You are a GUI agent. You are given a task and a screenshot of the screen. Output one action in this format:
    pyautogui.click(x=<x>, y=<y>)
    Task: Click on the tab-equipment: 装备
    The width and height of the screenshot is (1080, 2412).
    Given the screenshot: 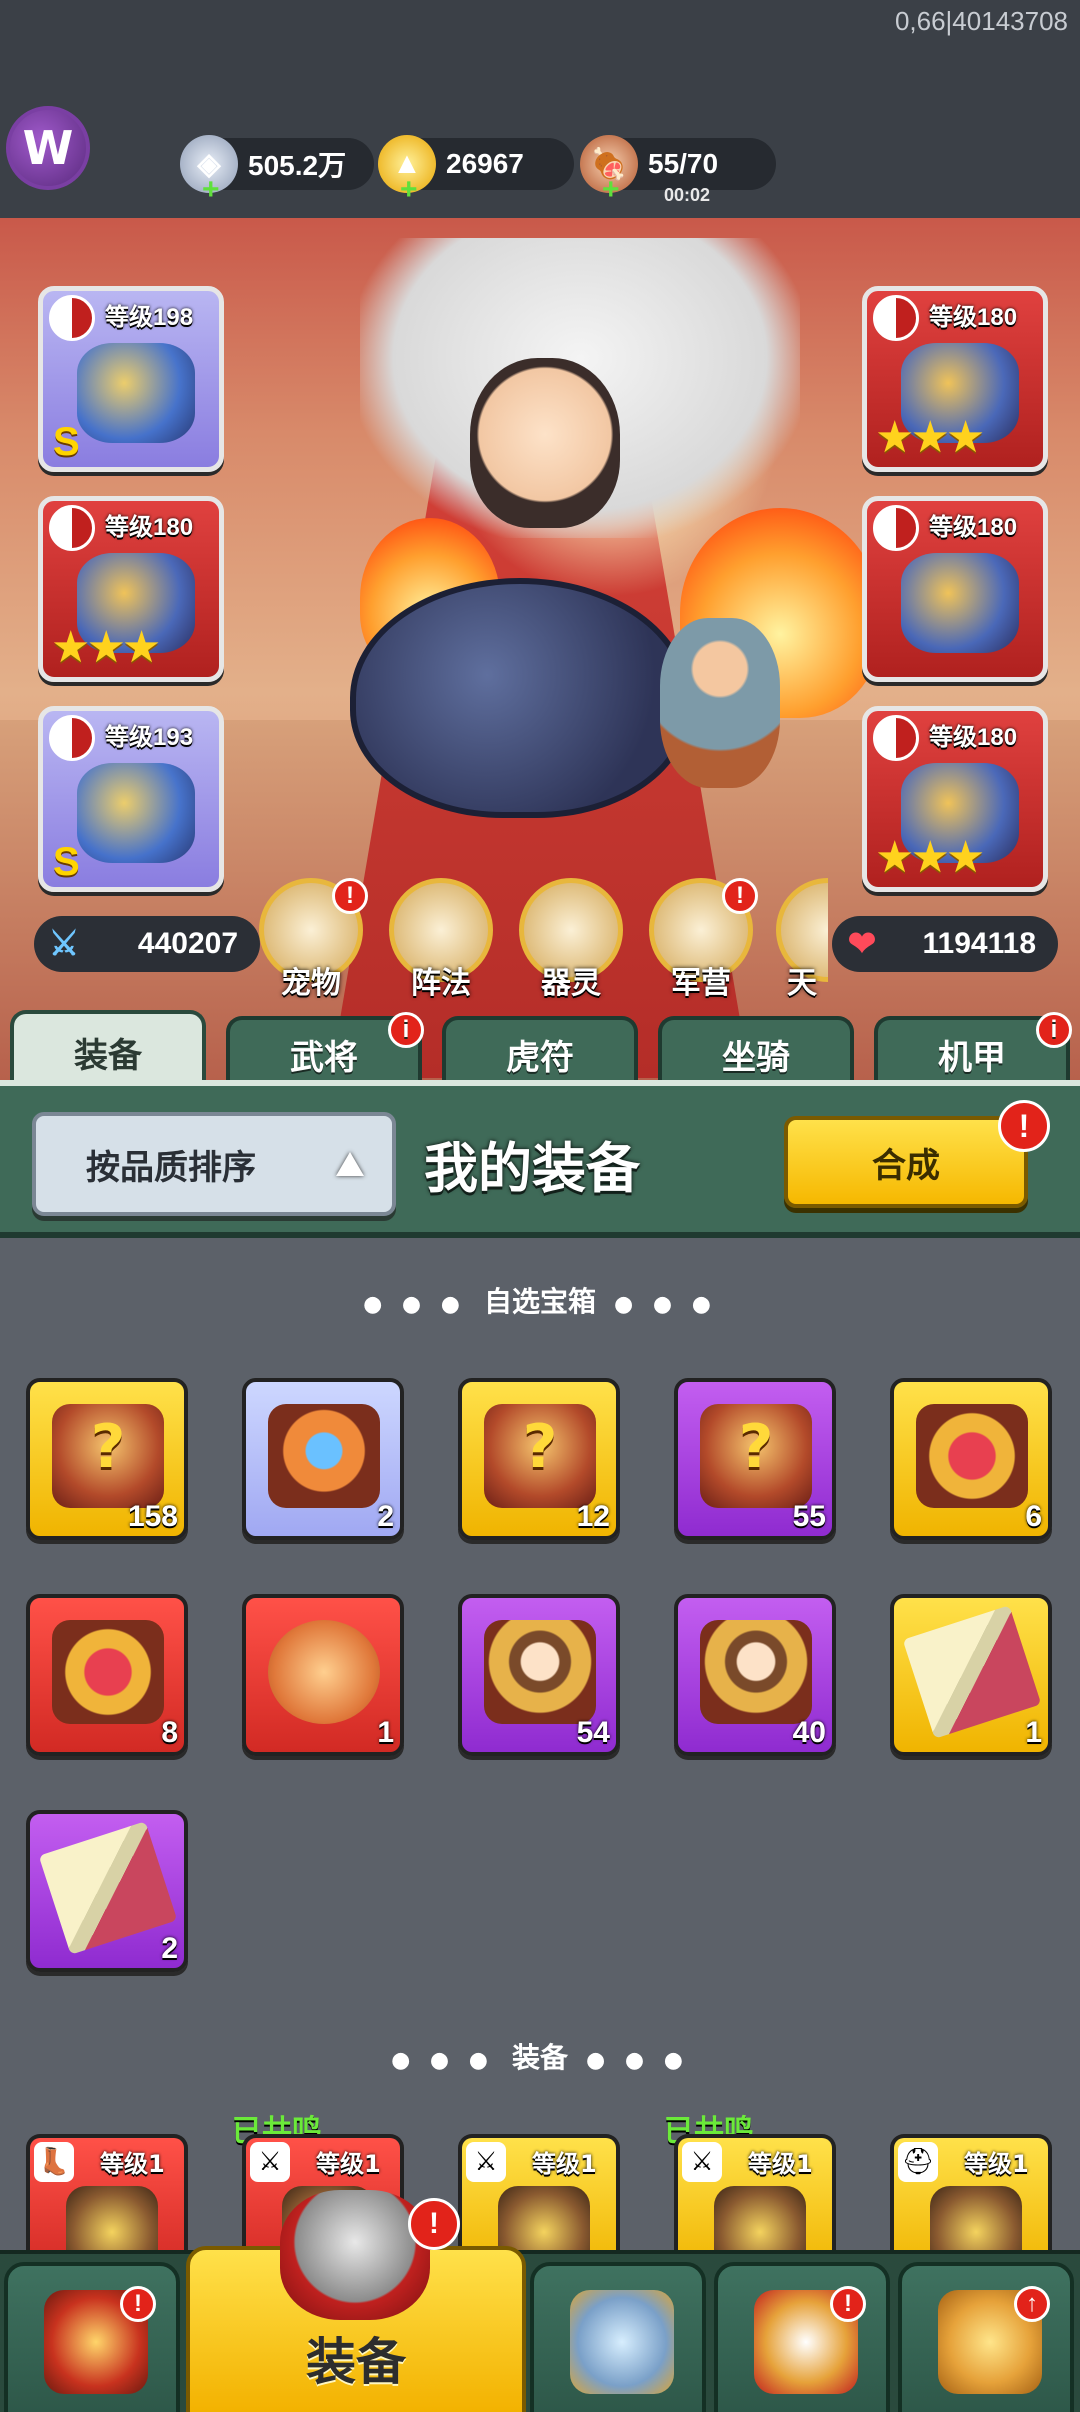 What is the action you would take?
    pyautogui.click(x=108, y=1050)
    